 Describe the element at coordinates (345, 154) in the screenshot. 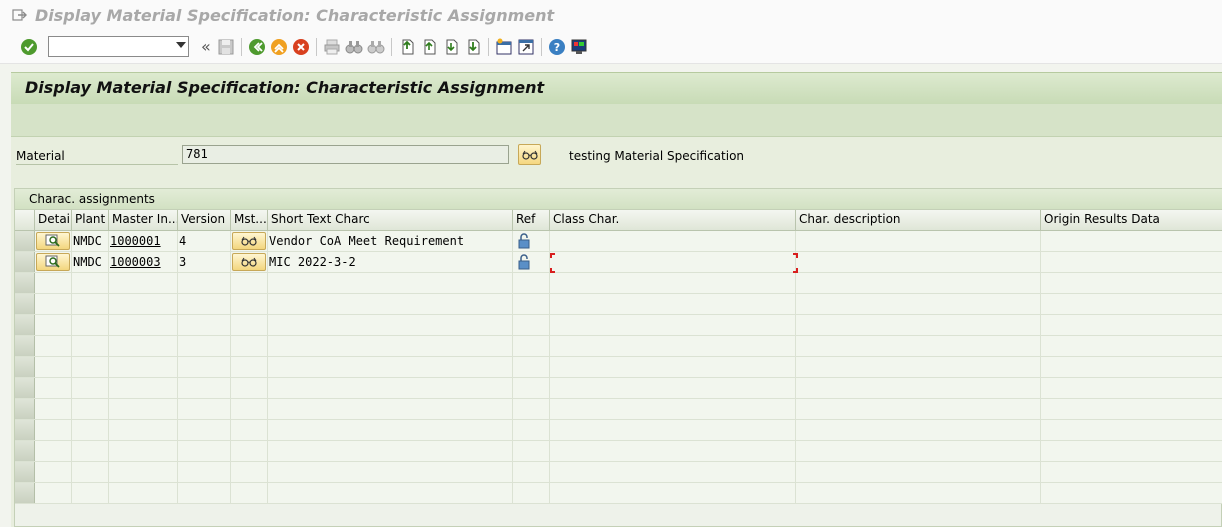

I see `material-field: 781` at that location.